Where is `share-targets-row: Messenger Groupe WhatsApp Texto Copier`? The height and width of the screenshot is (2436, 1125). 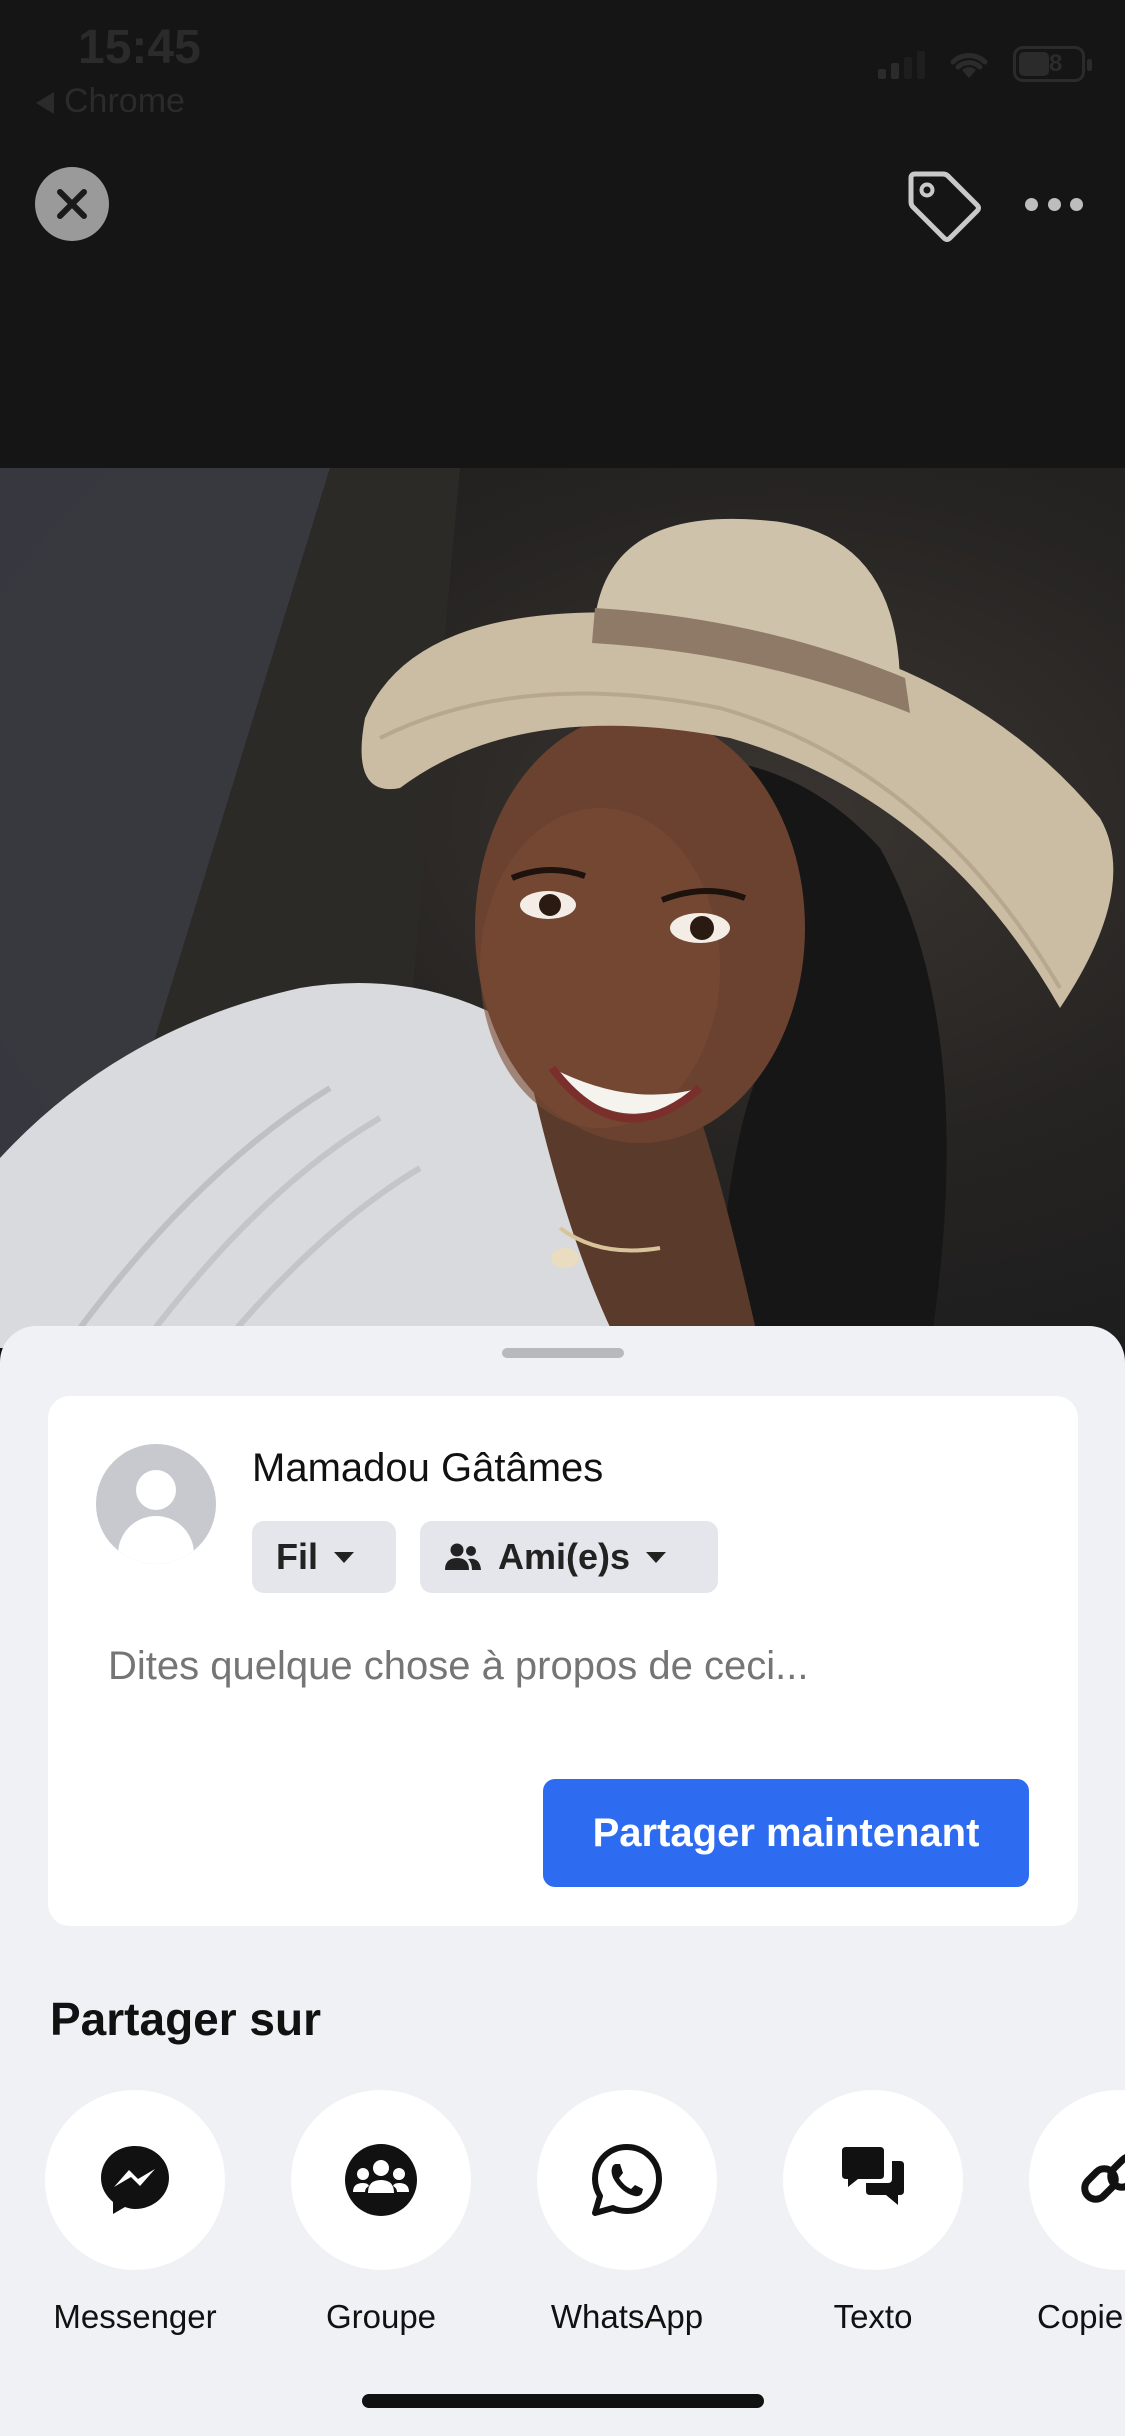
share-targets-row: Messenger Groupe WhatsApp Texto Copier is located at coordinates (562, 2220).